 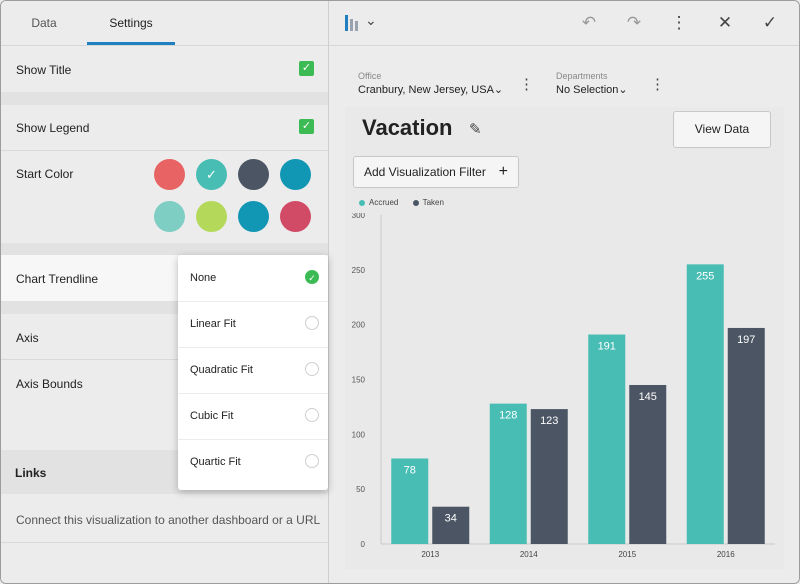 I want to click on x-tick-label: 2013, so click(x=430, y=554).